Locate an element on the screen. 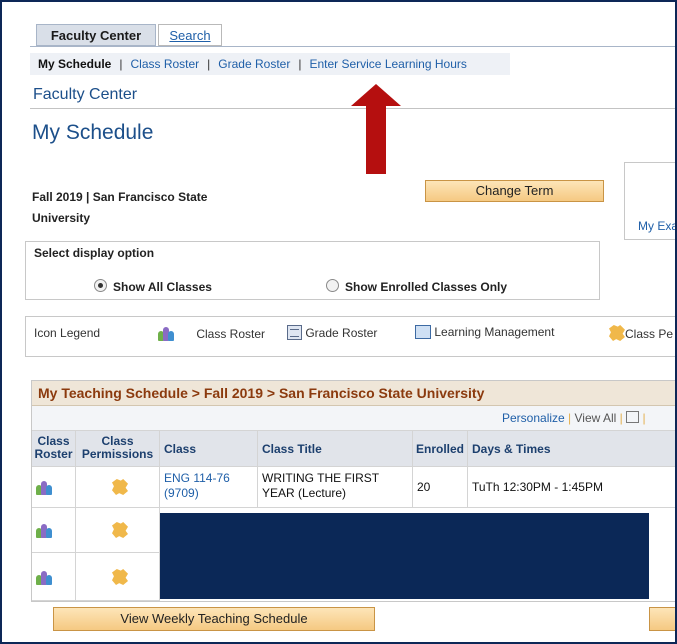 This screenshot has height=644, width=677. term-label-line1: Fall 2019 | San Francisco State is located at coordinates (120, 197).